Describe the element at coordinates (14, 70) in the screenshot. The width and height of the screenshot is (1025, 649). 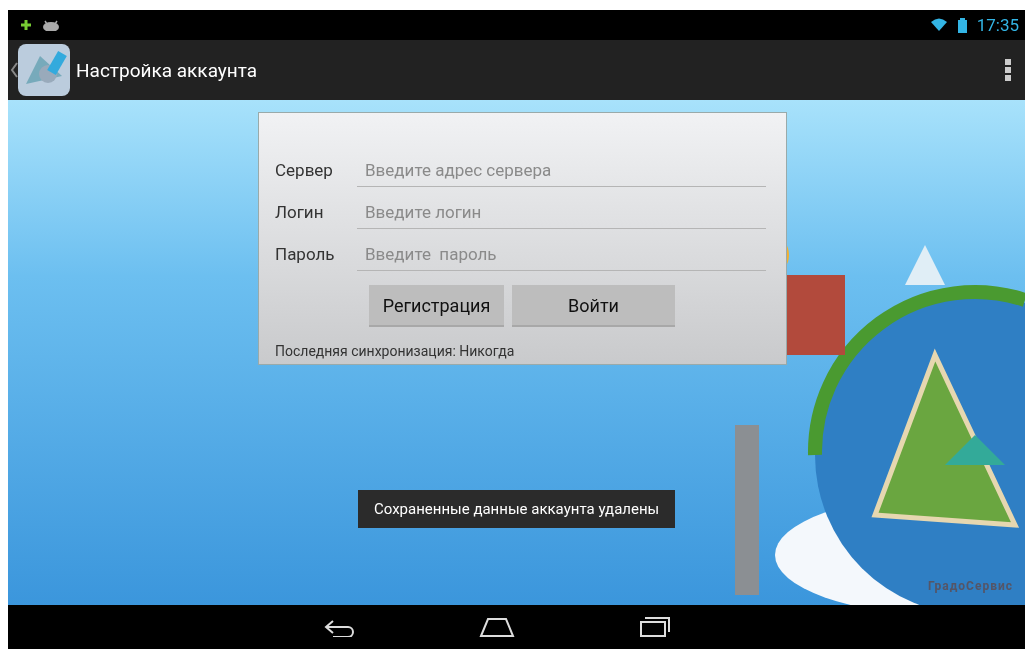
I see `back-caret-icon` at that location.